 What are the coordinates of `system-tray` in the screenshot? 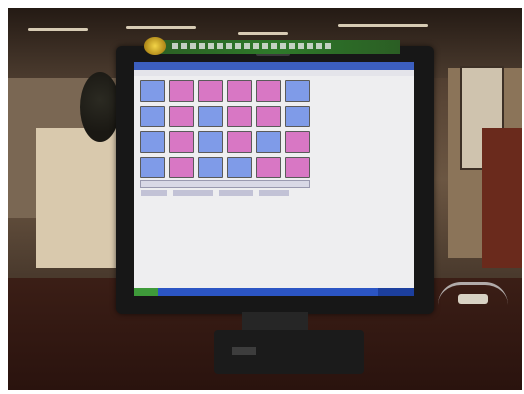 It's located at (396, 292).